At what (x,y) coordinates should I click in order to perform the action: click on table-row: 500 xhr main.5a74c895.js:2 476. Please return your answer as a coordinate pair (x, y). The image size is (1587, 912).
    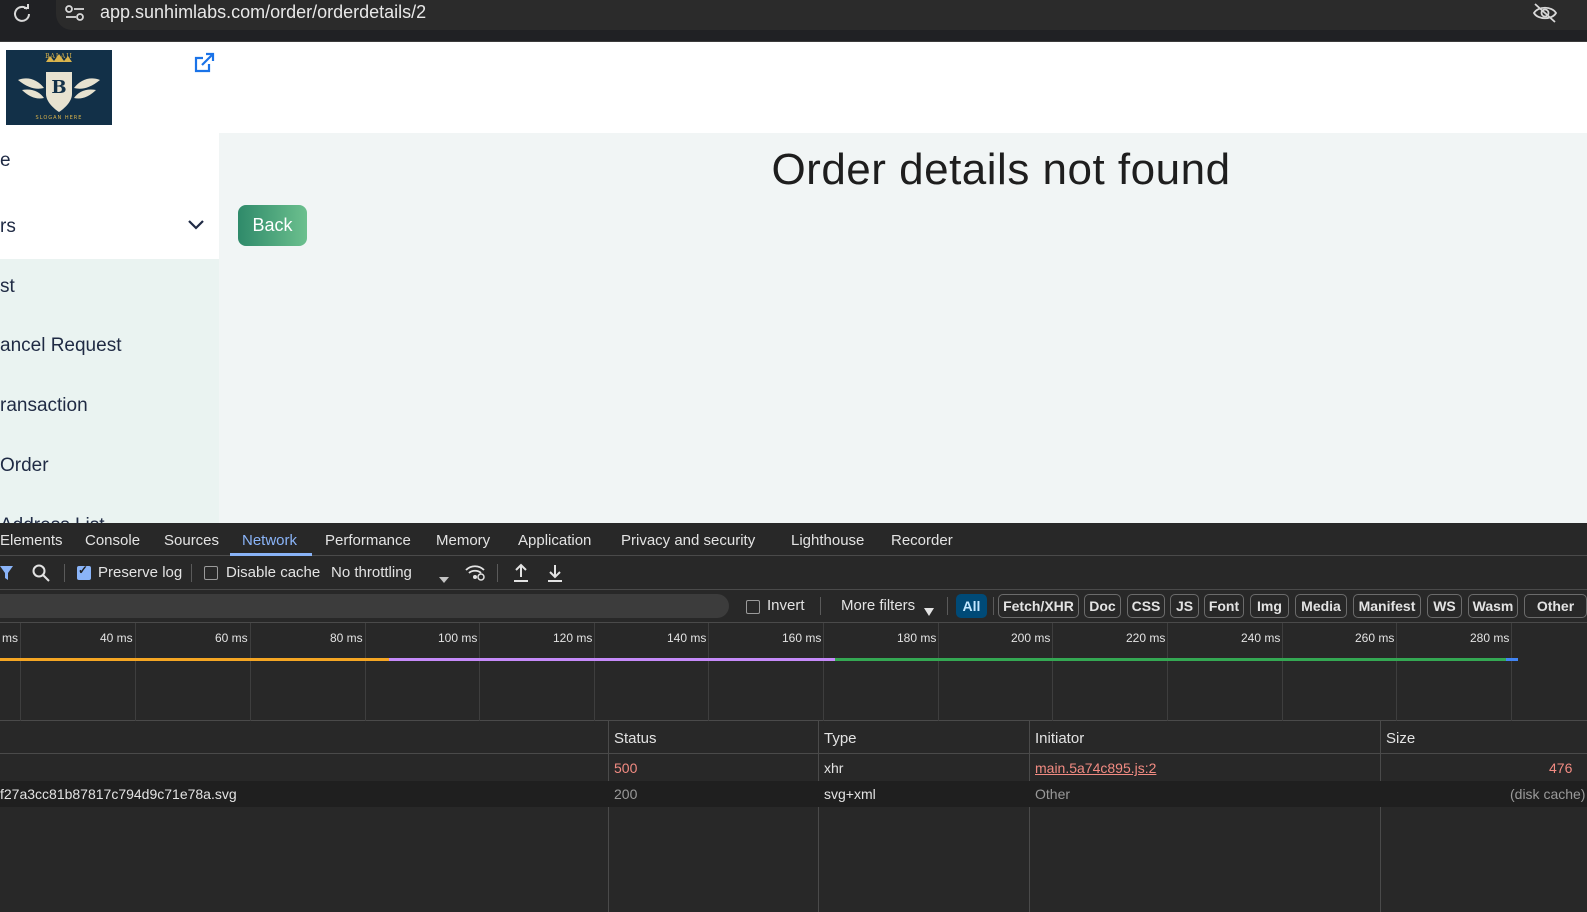
    Looking at the image, I should click on (793, 768).